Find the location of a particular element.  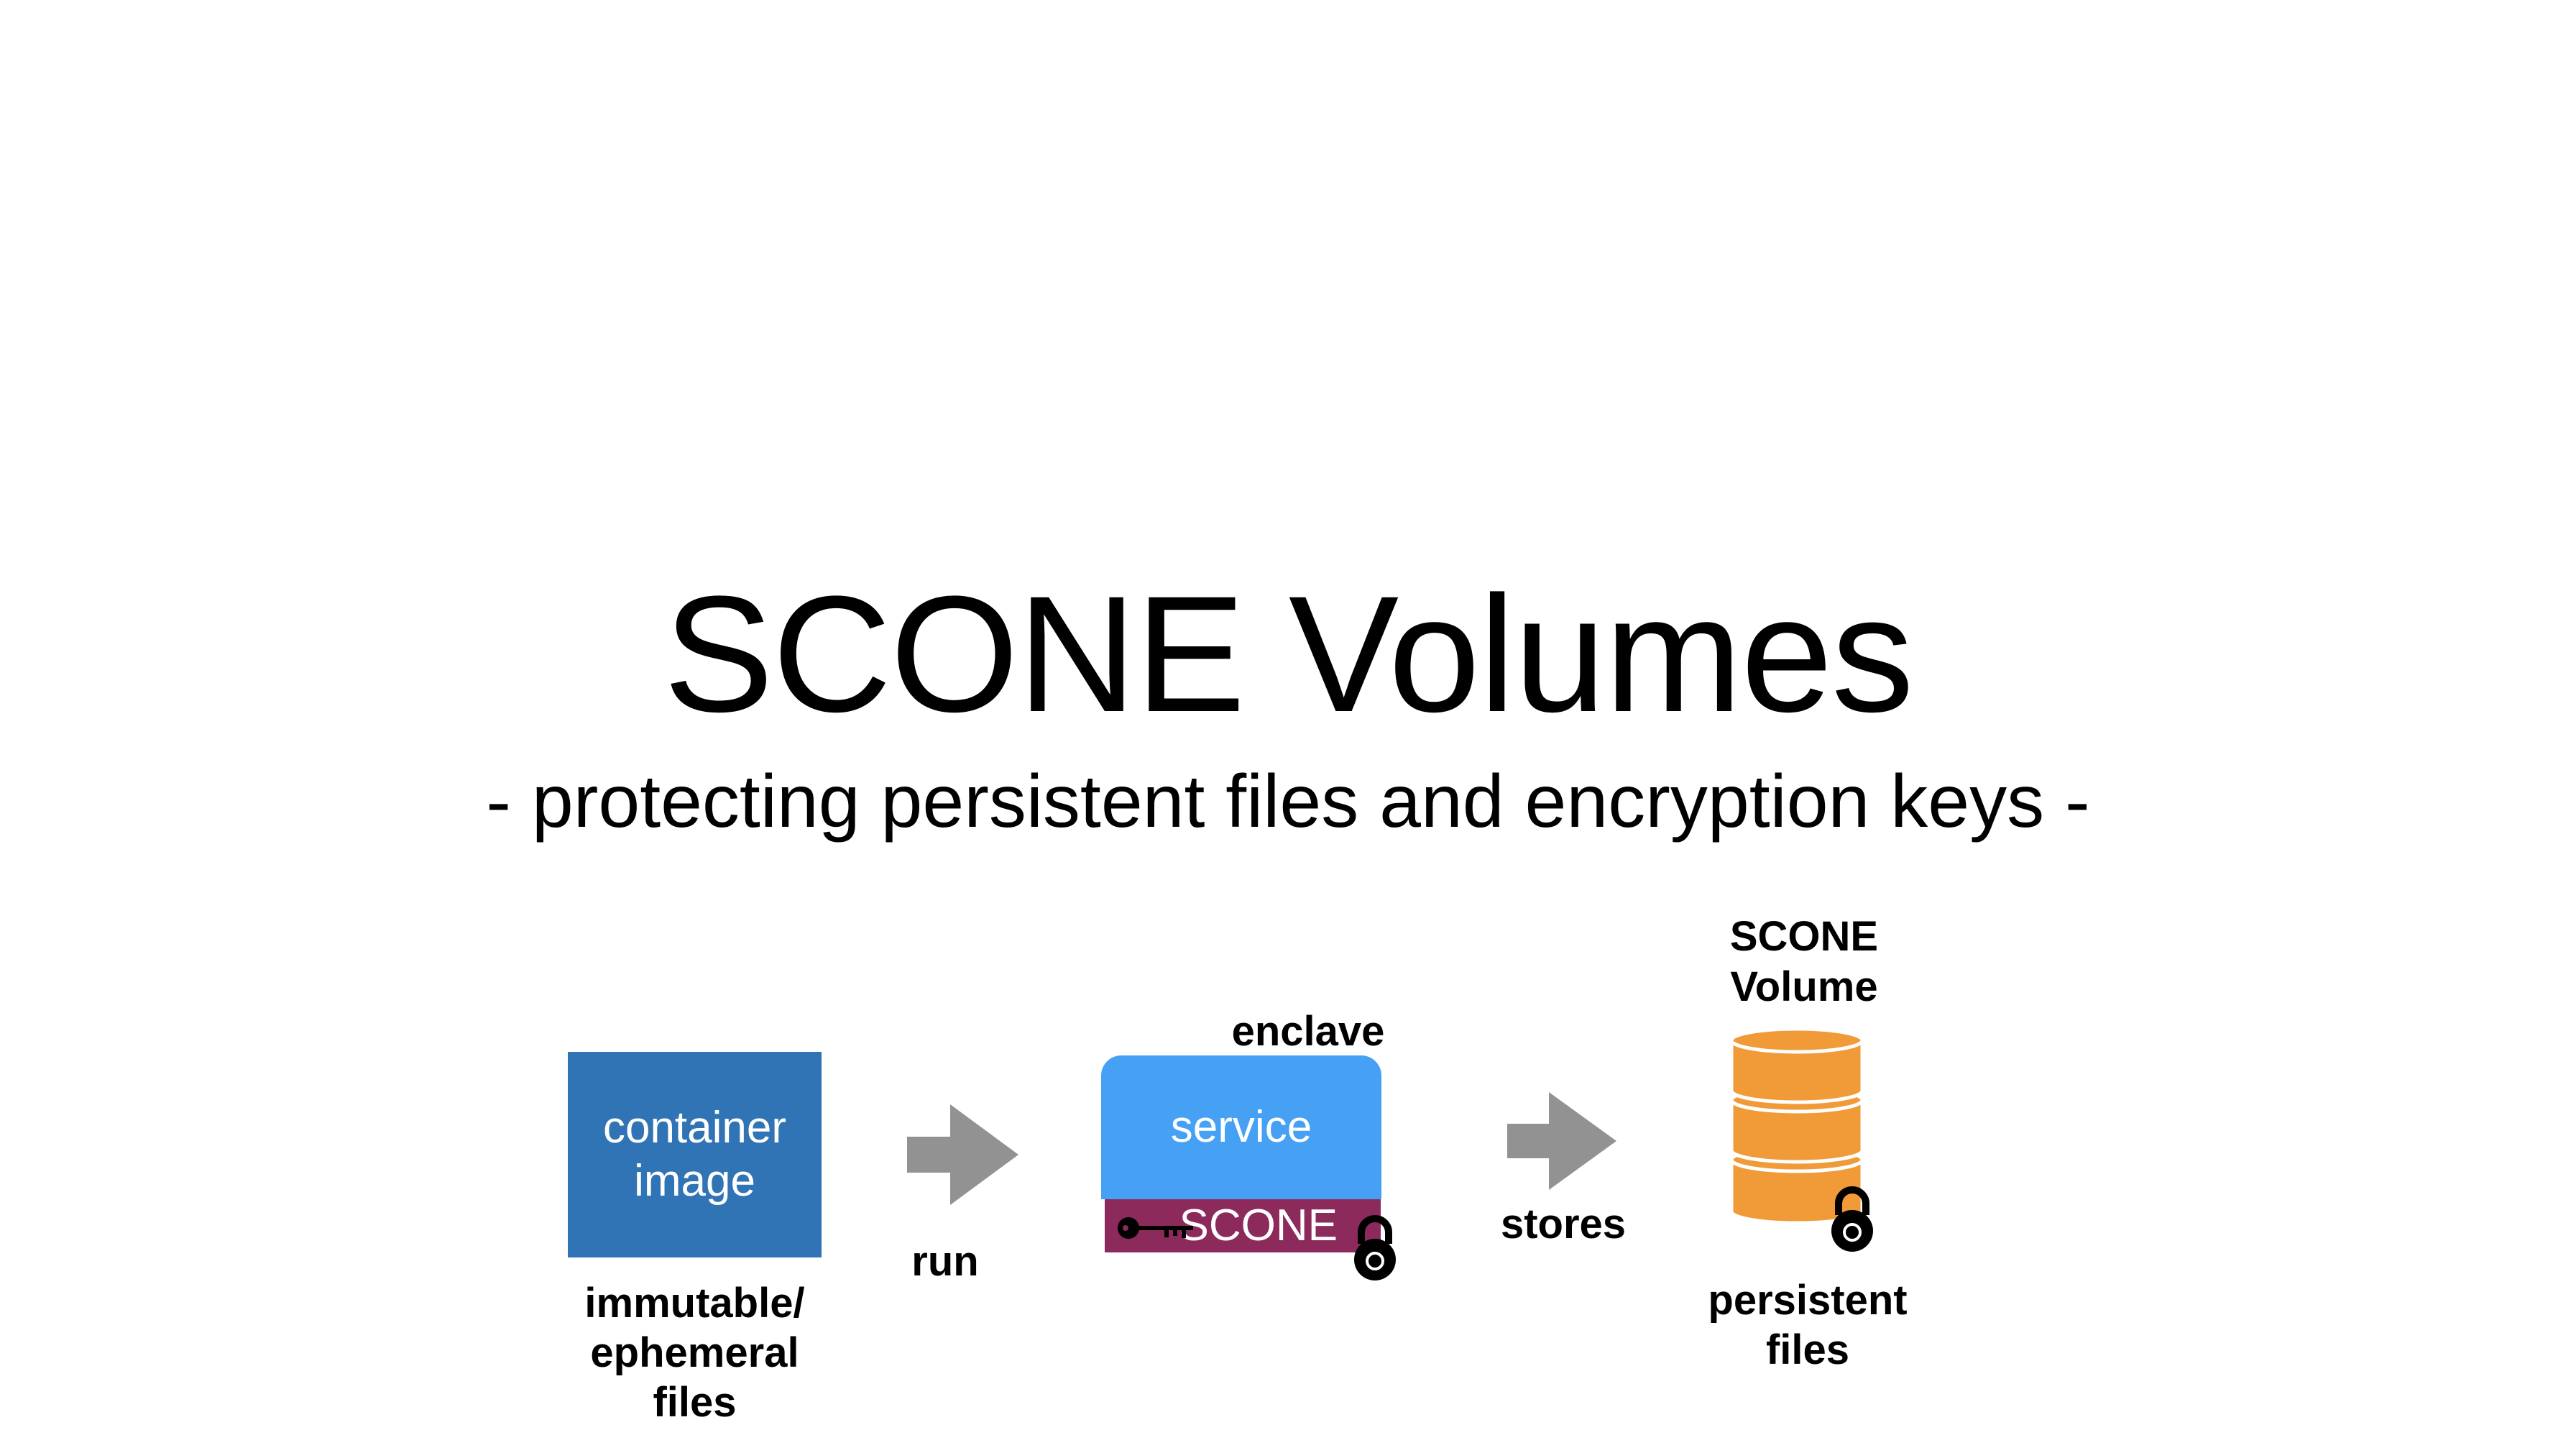

container-image-line2: image is located at coordinates (694, 1181).